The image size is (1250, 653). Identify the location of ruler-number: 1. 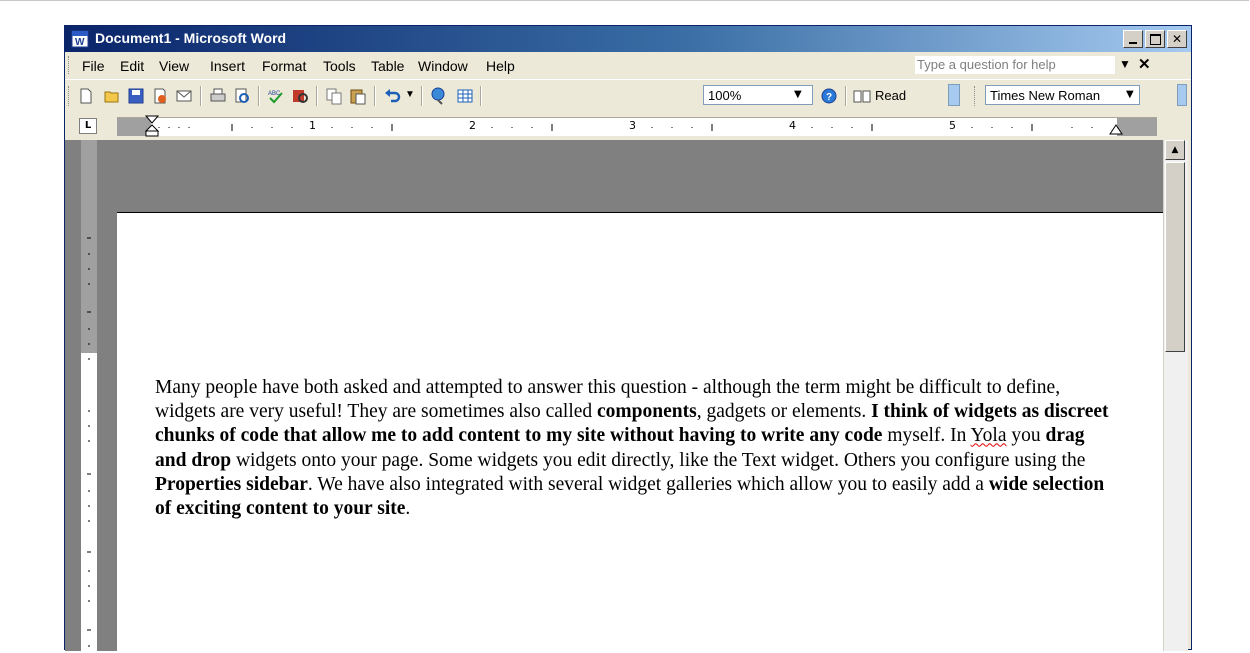
(312, 125).